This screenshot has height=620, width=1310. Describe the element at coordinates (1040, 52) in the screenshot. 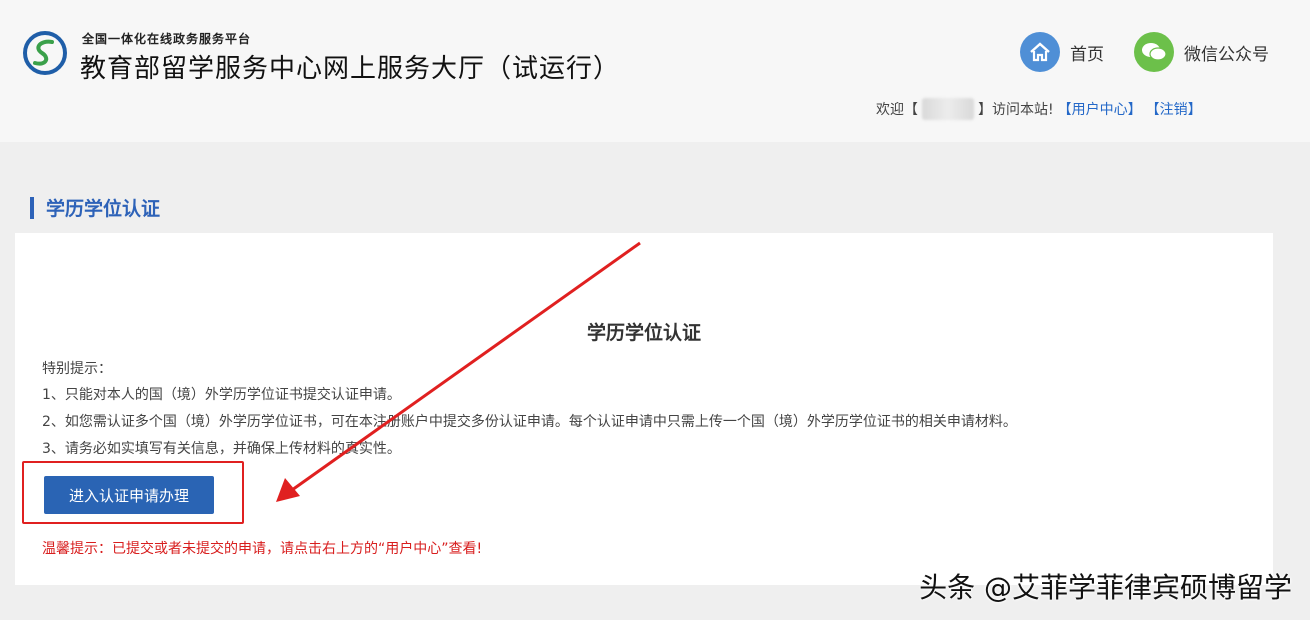

I see `home-icon` at that location.